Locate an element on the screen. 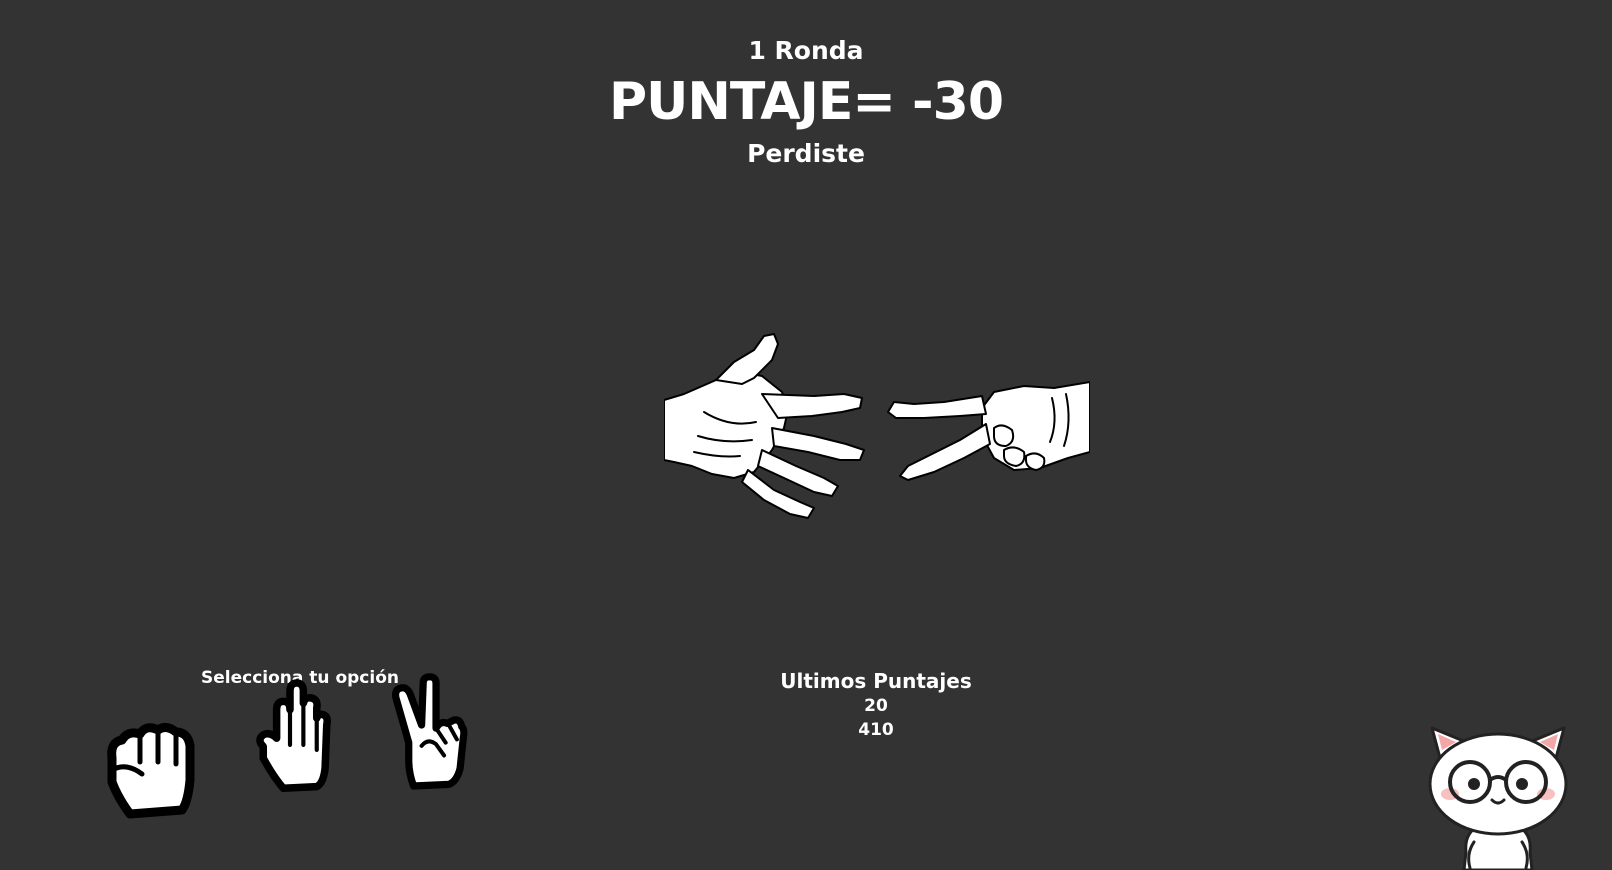 The height and width of the screenshot is (870, 1612). scores-title: Ultimos Puntajes is located at coordinates (876, 681).